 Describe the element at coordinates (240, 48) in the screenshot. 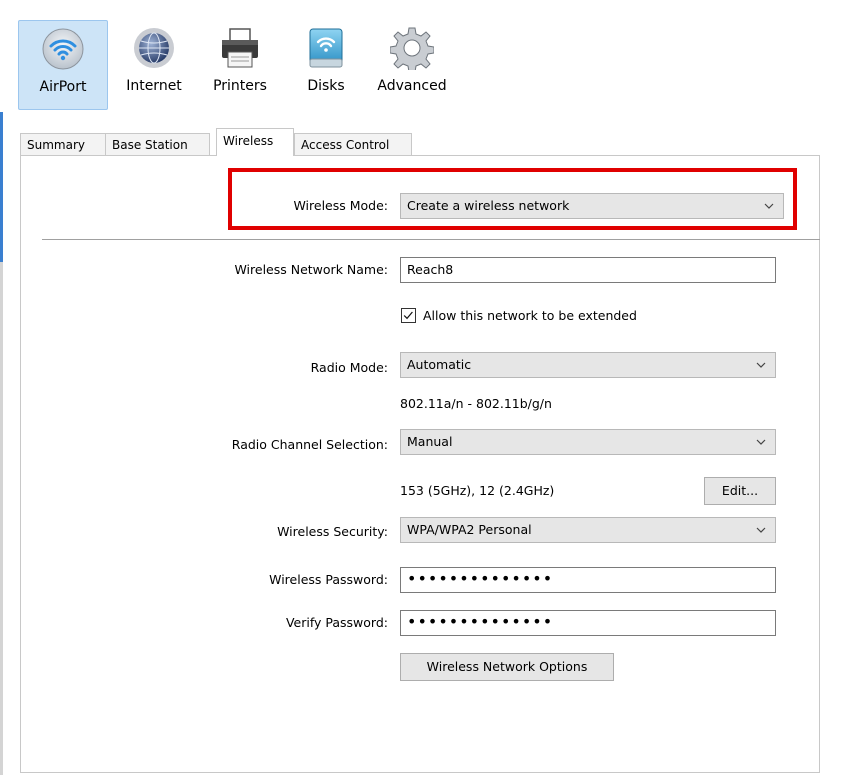

I see `printer-icon` at that location.